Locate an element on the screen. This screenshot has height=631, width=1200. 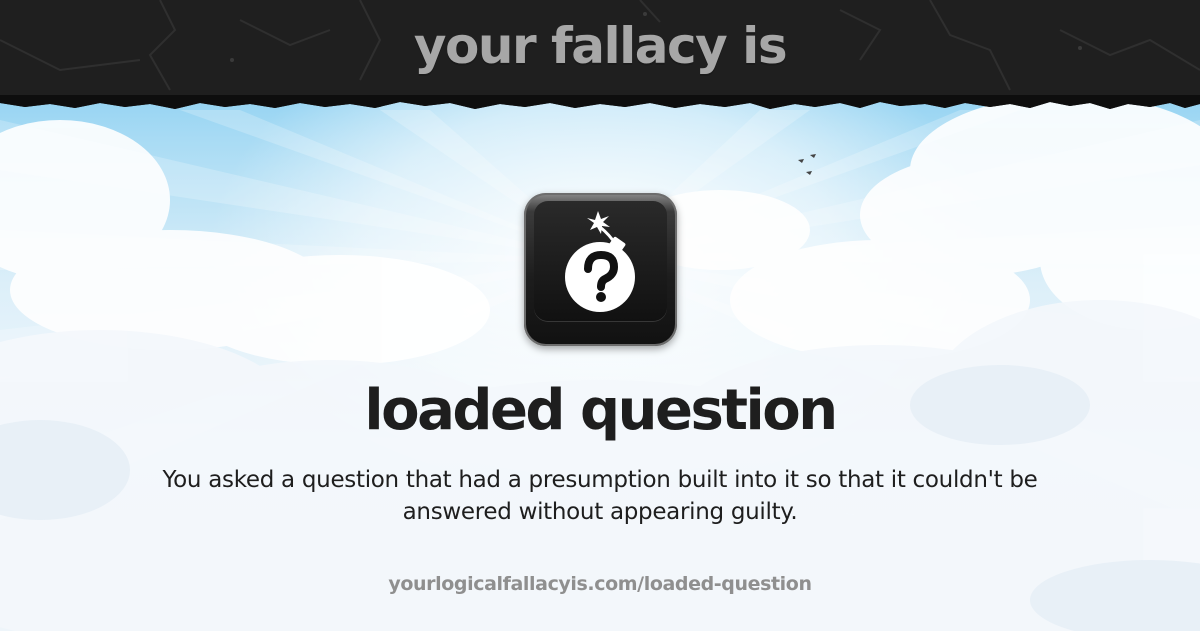
fallacy-icon-tile is located at coordinates (600, 269).